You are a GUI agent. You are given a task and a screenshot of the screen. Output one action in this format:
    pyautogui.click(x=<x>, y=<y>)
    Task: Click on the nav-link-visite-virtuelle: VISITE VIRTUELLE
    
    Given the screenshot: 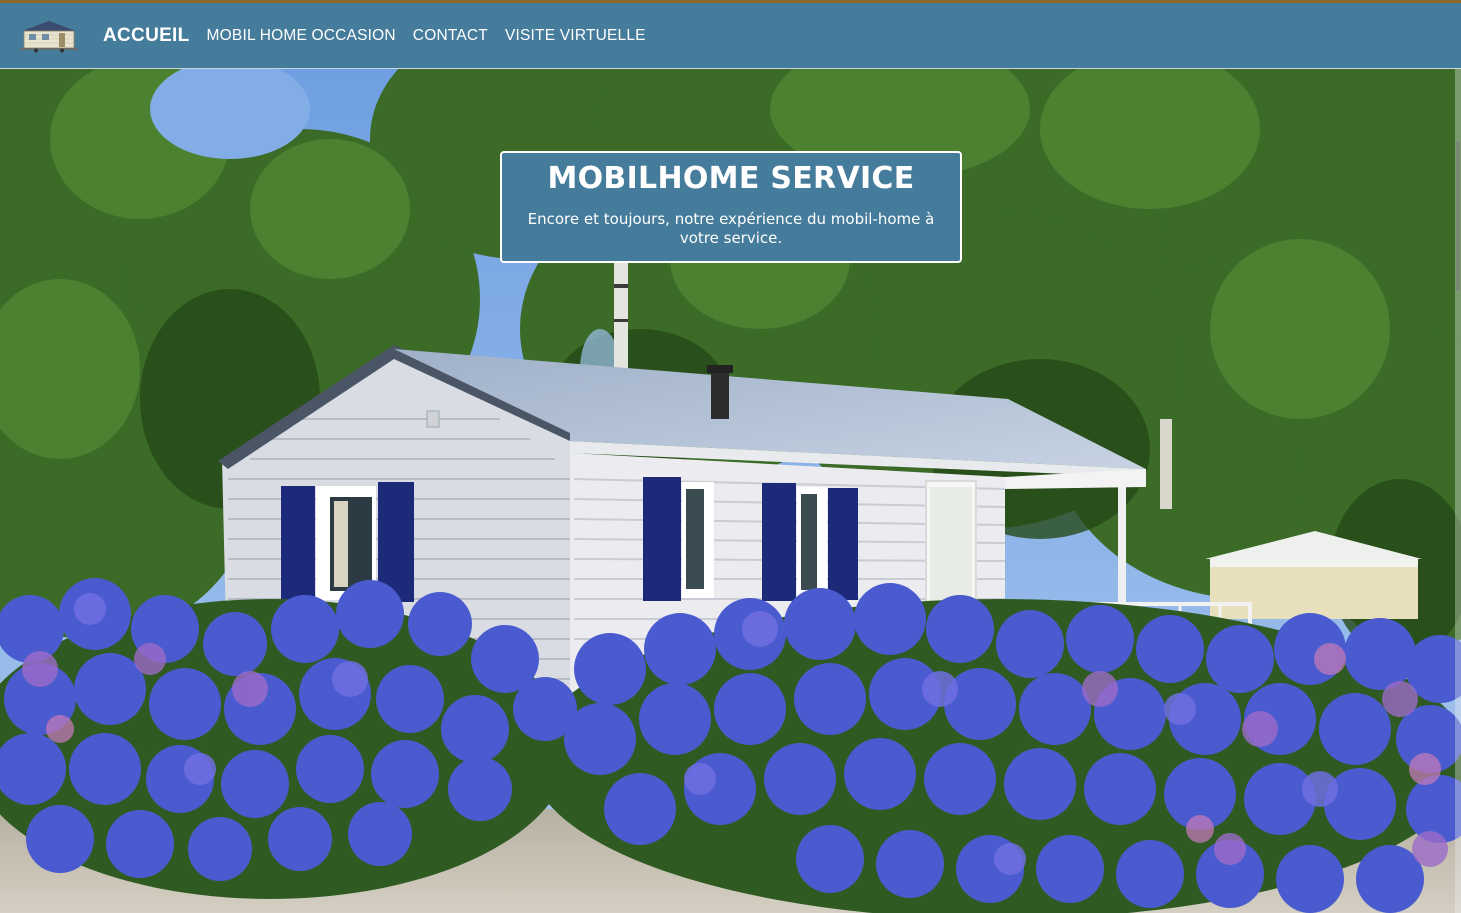 What is the action you would take?
    pyautogui.click(x=575, y=36)
    